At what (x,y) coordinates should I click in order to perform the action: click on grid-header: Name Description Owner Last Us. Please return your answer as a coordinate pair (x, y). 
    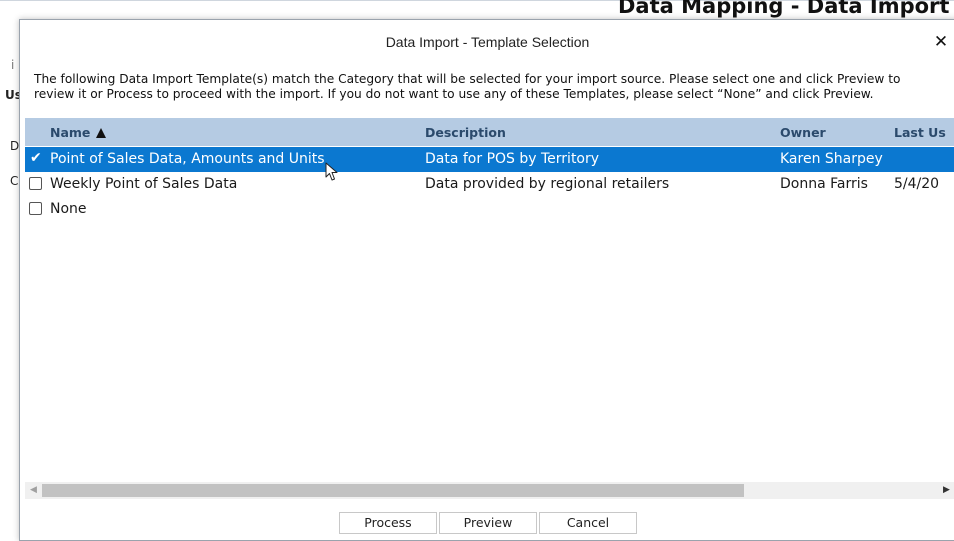
    Looking at the image, I should click on (489, 132).